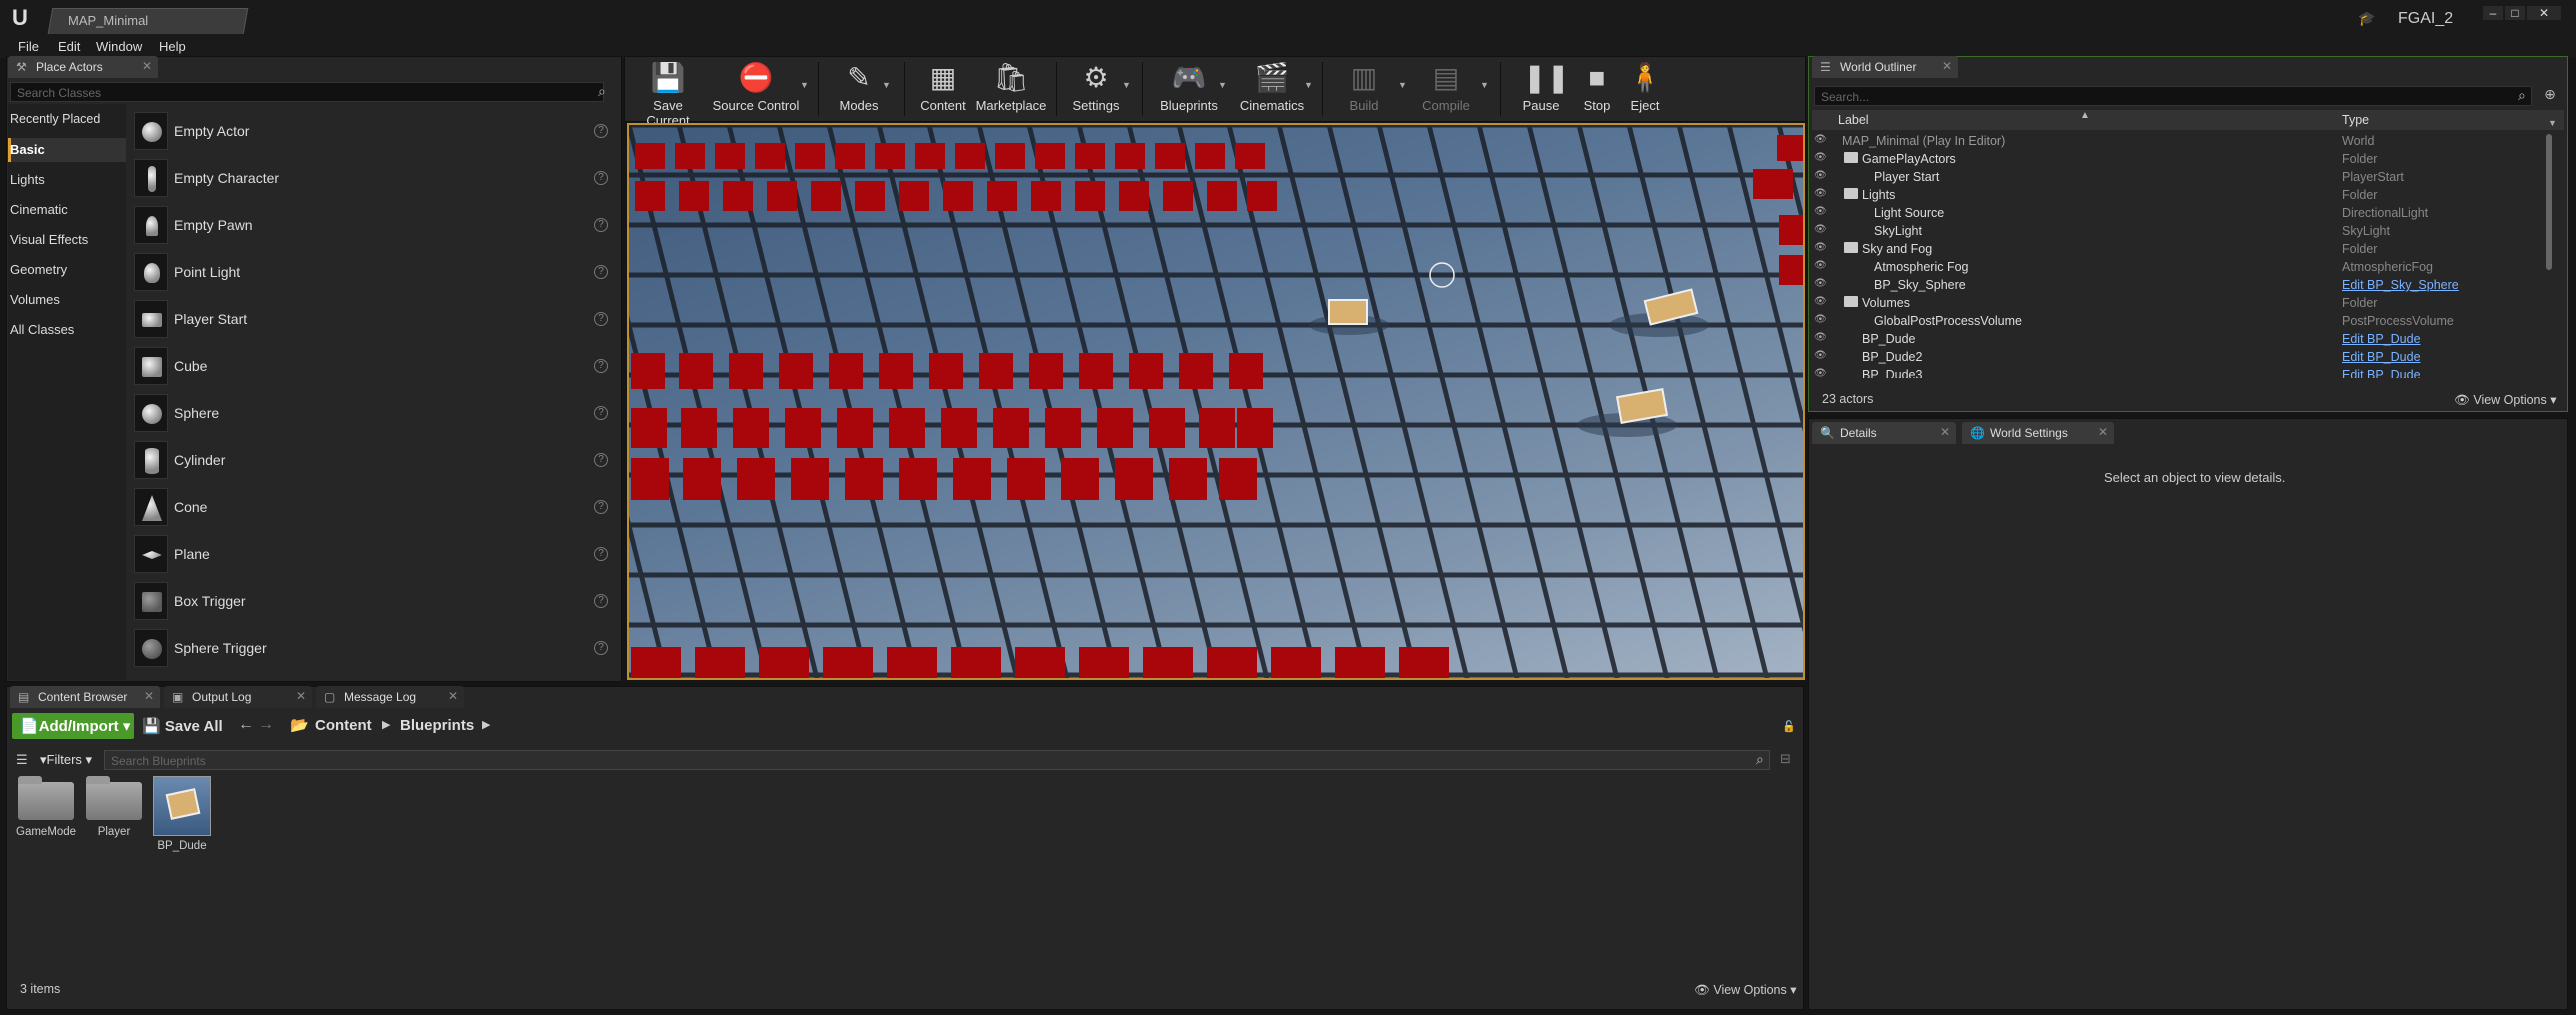  I want to click on category-basic: Basic, so click(27, 149).